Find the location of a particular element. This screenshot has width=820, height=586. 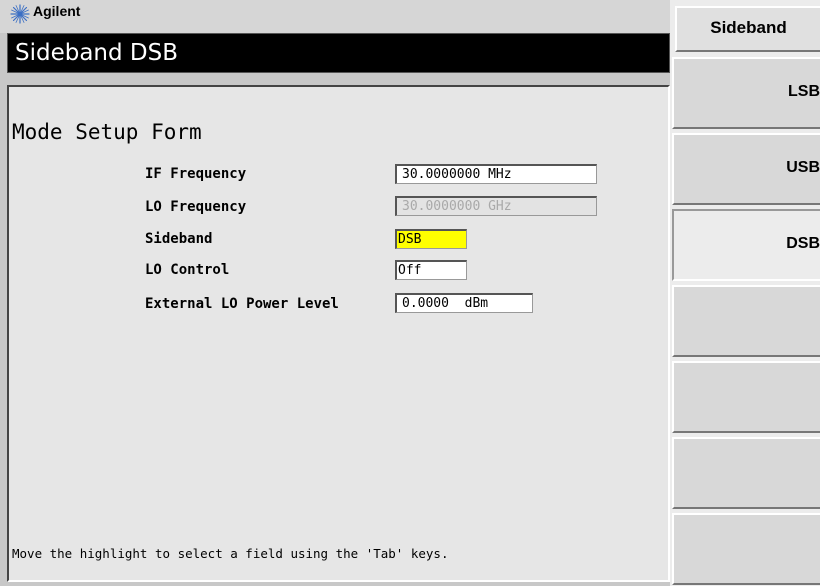

softkey-lsb: LSB is located at coordinates (746, 93).